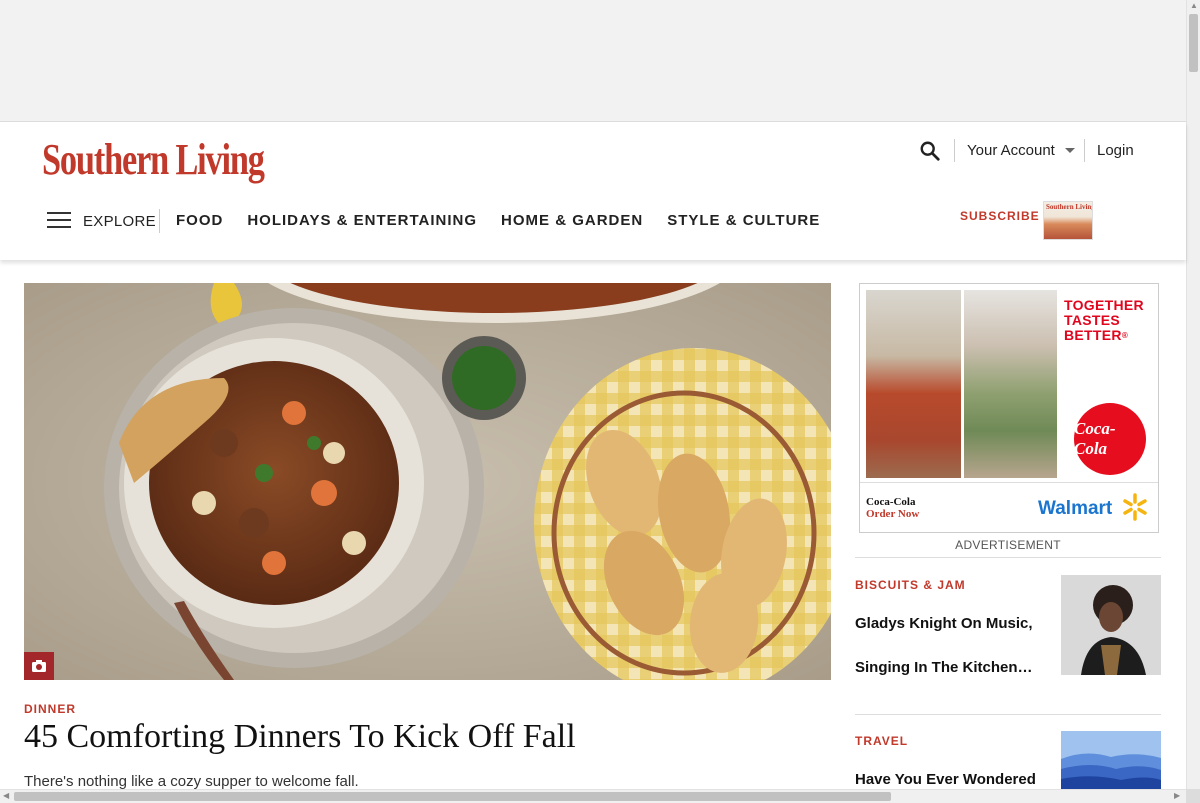 This screenshot has width=1200, height=803. What do you see at coordinates (362, 220) in the screenshot?
I see `nav-item-holidays-entertaining: HOLIDAYS & ENTERTAINING` at bounding box center [362, 220].